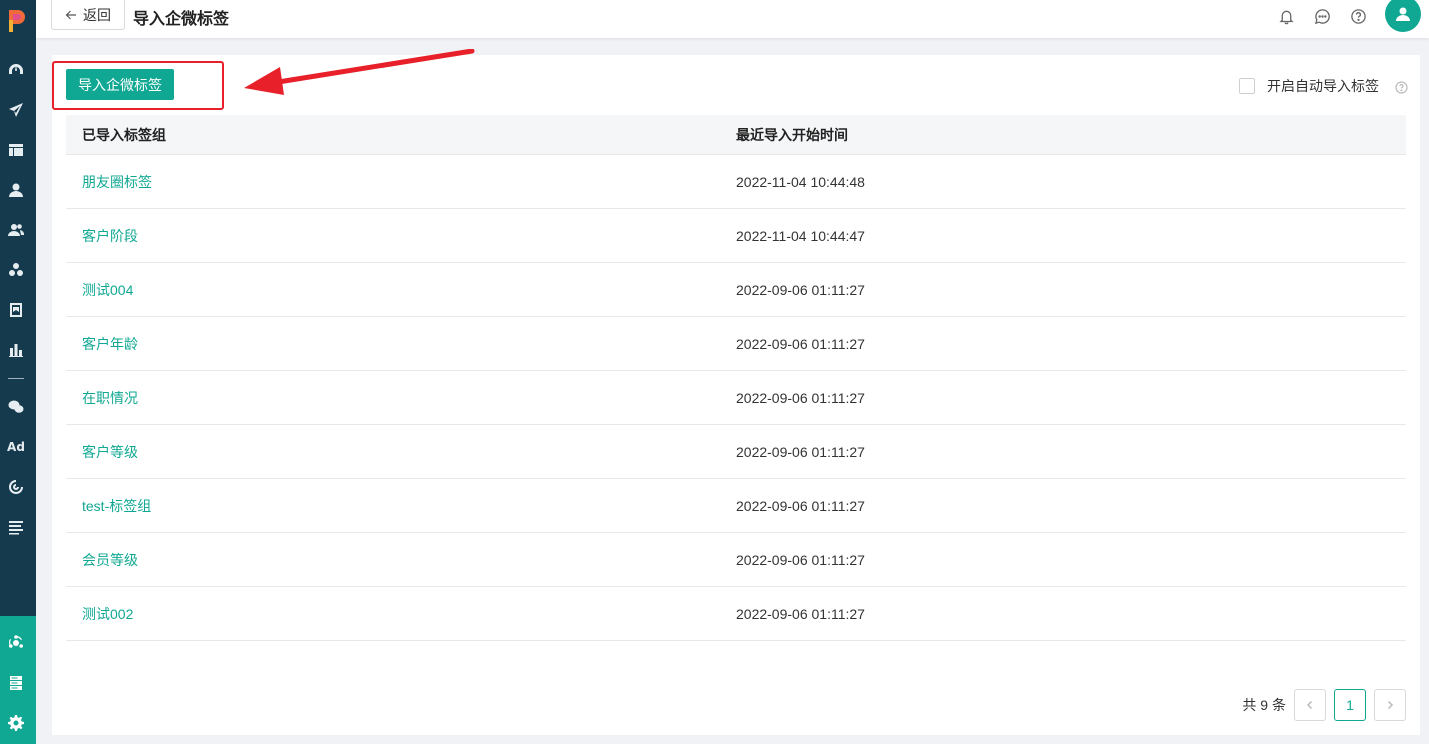 The image size is (1429, 744). I want to click on pagination: 共 9 条 1, so click(1324, 705).